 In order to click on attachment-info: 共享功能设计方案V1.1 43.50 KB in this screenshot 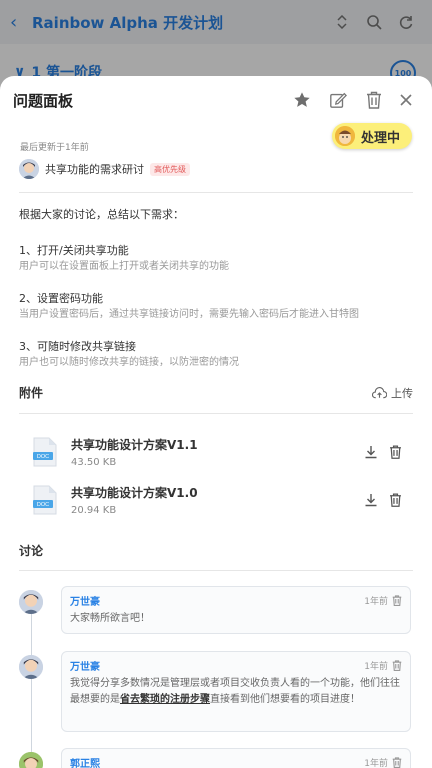, I will do `click(215, 452)`.